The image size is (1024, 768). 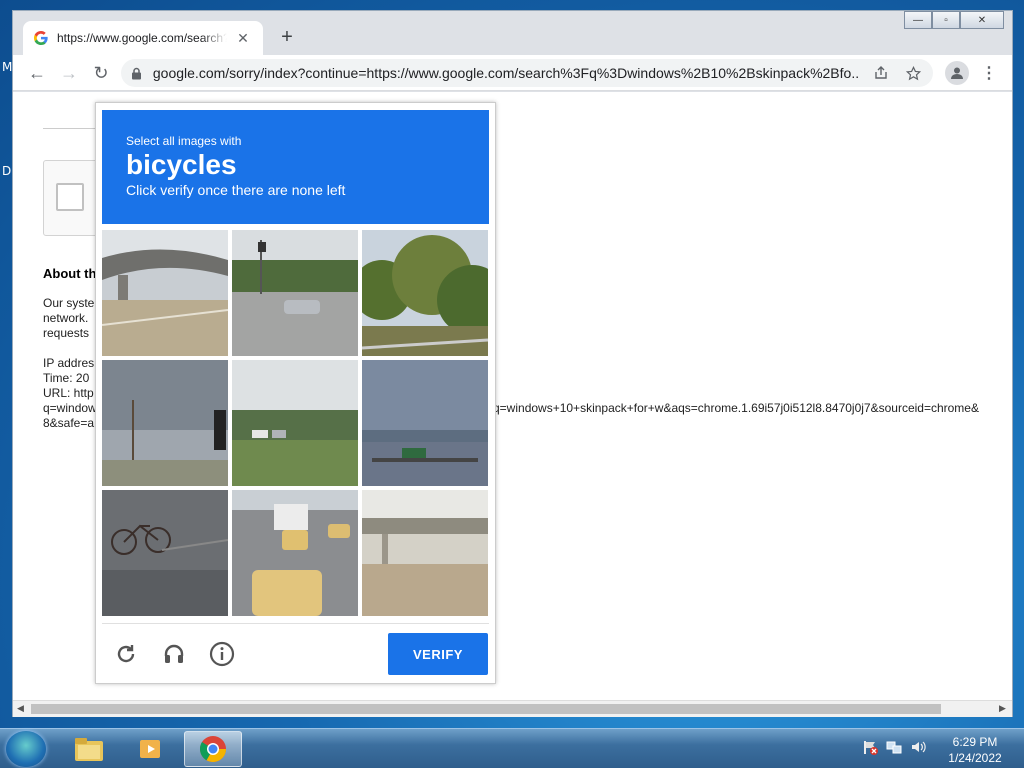 I want to click on volume-icon, so click(x=918, y=747).